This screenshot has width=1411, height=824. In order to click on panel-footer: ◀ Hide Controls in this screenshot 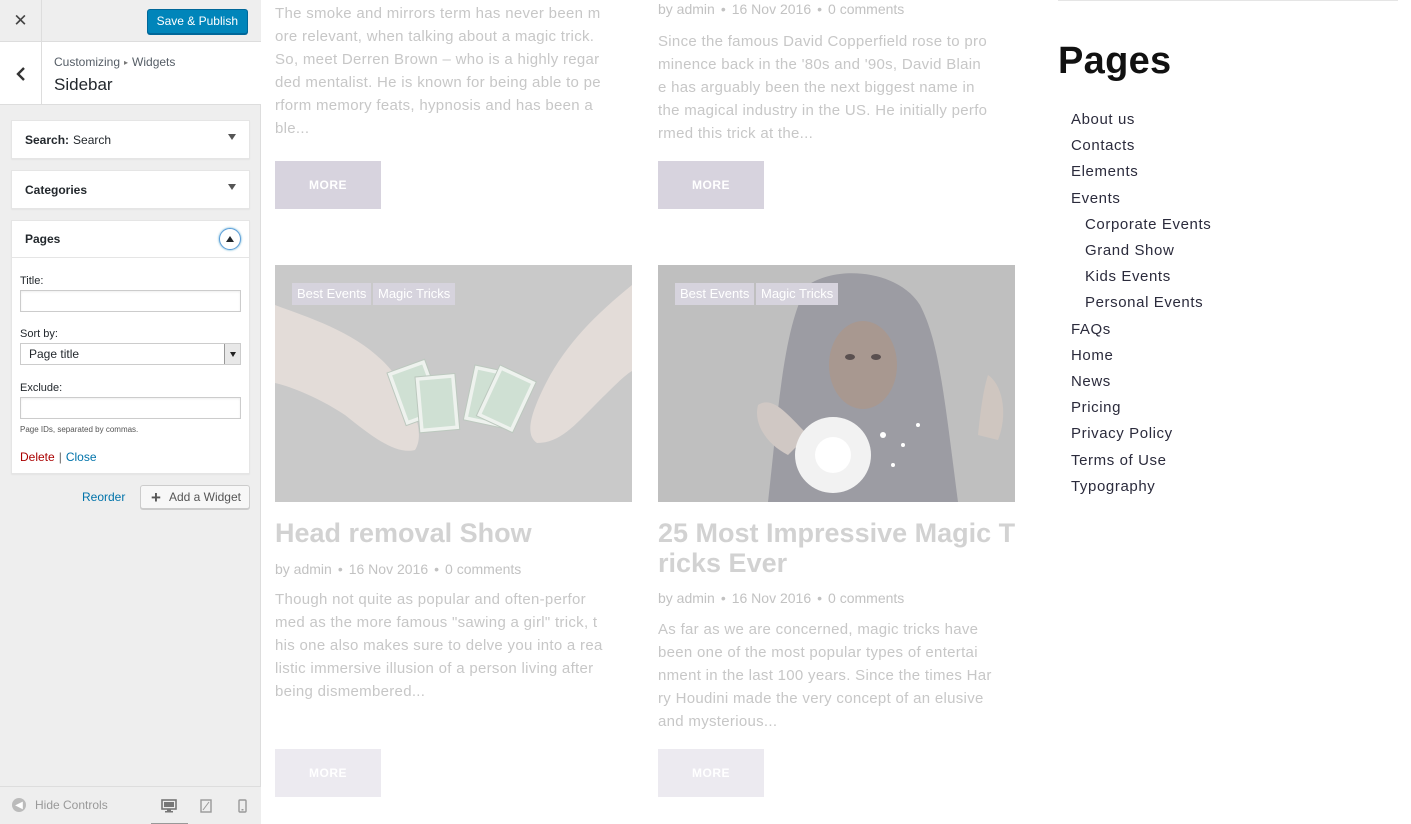, I will do `click(130, 805)`.